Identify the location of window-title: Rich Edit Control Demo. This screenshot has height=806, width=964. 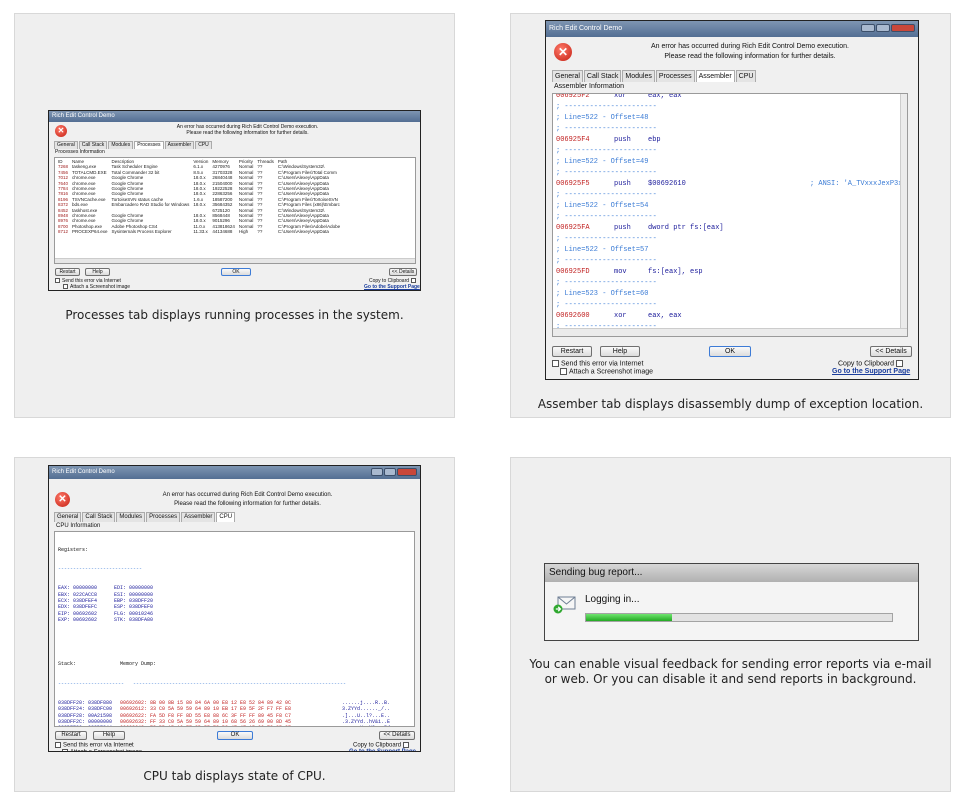
(83, 116).